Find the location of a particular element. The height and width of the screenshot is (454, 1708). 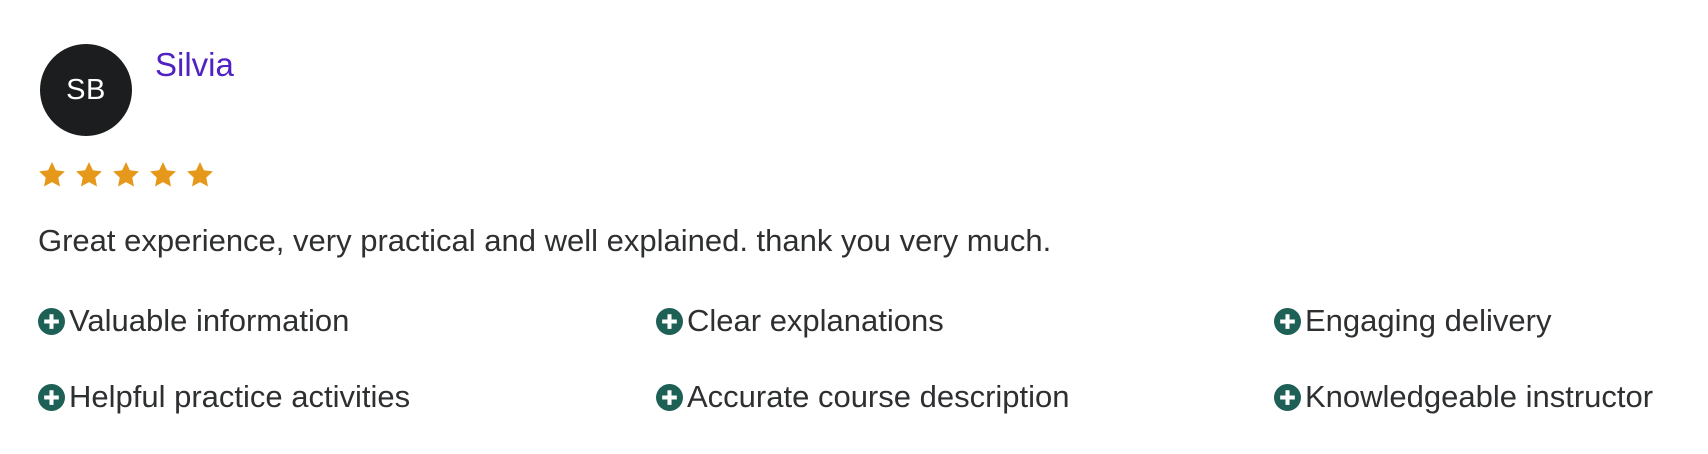

tag-label: Valuable information is located at coordinates (209, 320).